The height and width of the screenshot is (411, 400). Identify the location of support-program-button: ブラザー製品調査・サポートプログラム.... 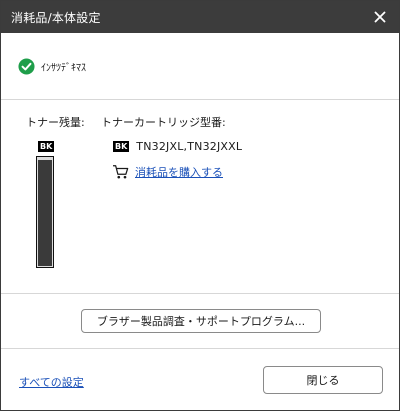
(201, 321).